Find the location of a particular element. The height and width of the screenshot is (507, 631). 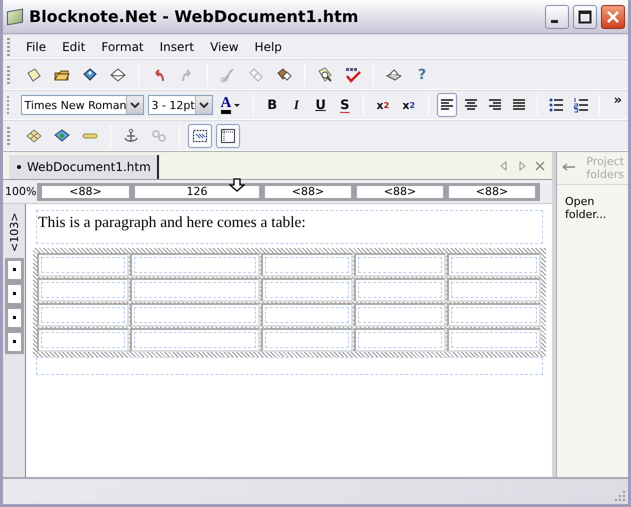

caret-icon is located at coordinates (237, 105).